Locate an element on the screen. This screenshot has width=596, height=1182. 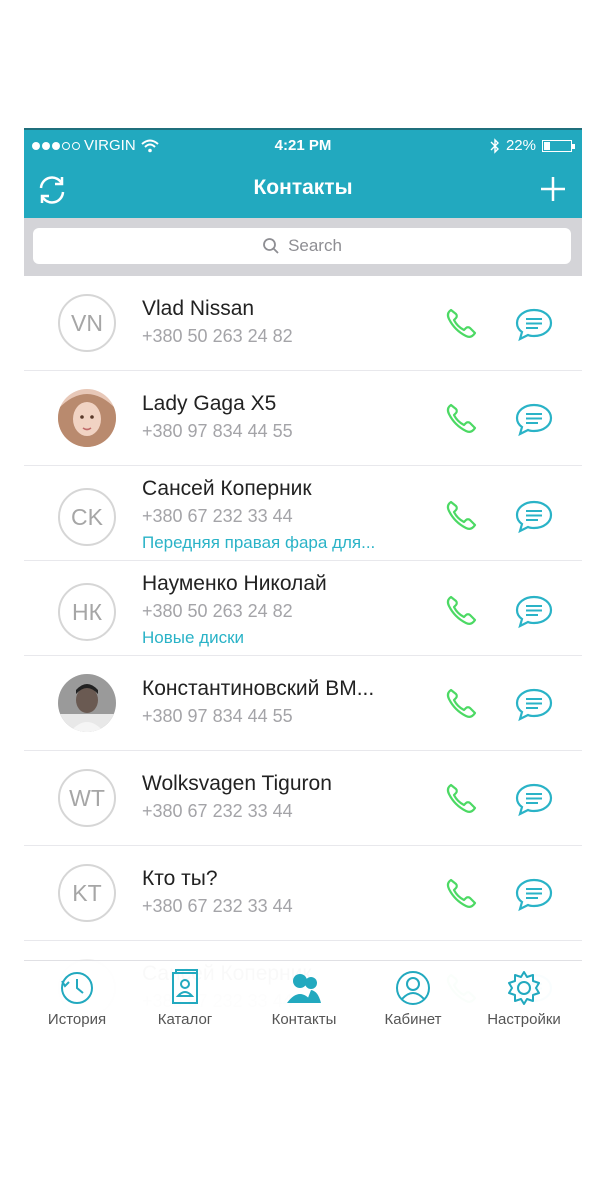
contacts-icon is located at coordinates (304, 988).